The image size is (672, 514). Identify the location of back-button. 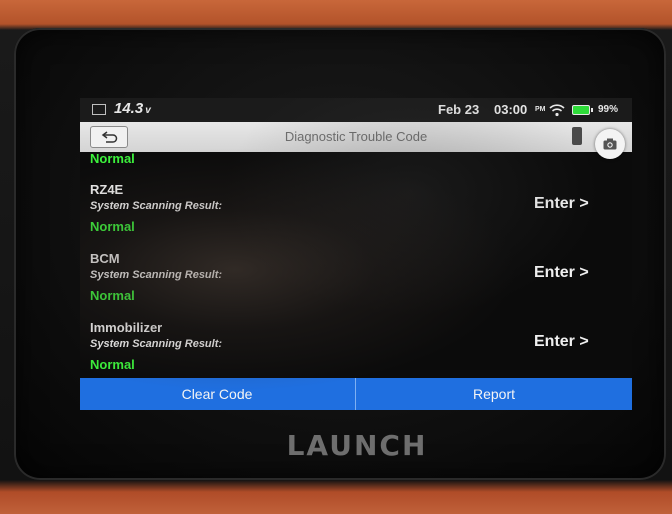
(109, 137).